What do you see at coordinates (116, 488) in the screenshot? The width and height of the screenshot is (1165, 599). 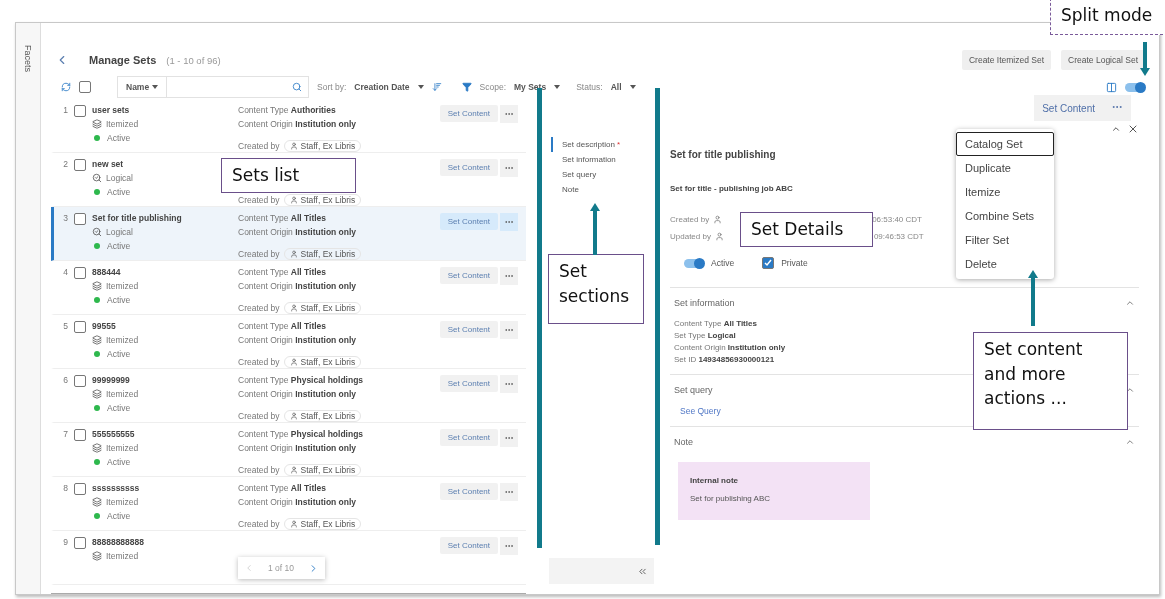 I see `set-name: ssssssssss` at bounding box center [116, 488].